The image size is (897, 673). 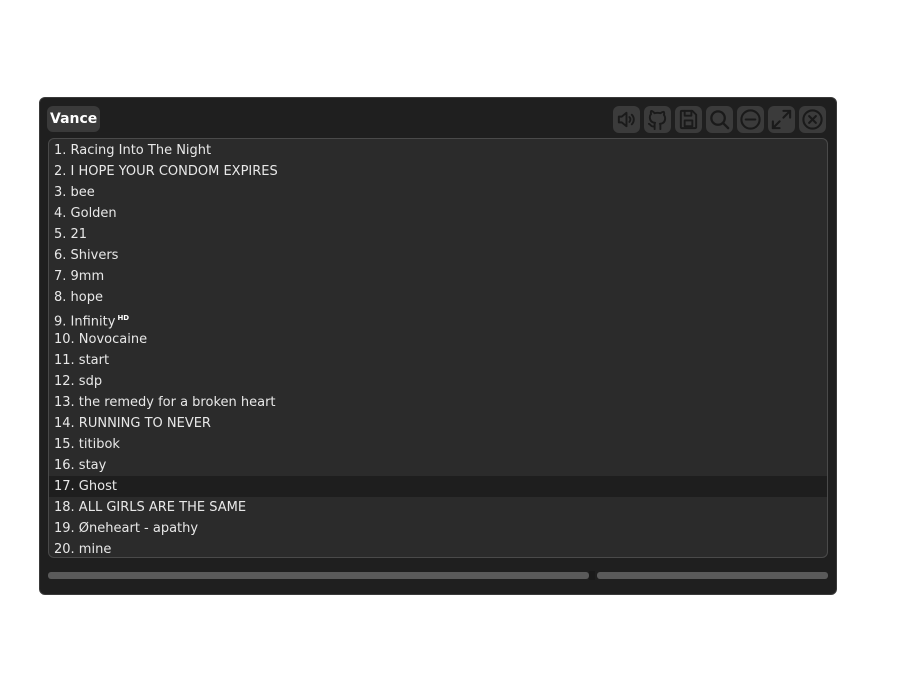 I want to click on playlist-item: 14. RUNNING TO NEVER, so click(x=438, y=423).